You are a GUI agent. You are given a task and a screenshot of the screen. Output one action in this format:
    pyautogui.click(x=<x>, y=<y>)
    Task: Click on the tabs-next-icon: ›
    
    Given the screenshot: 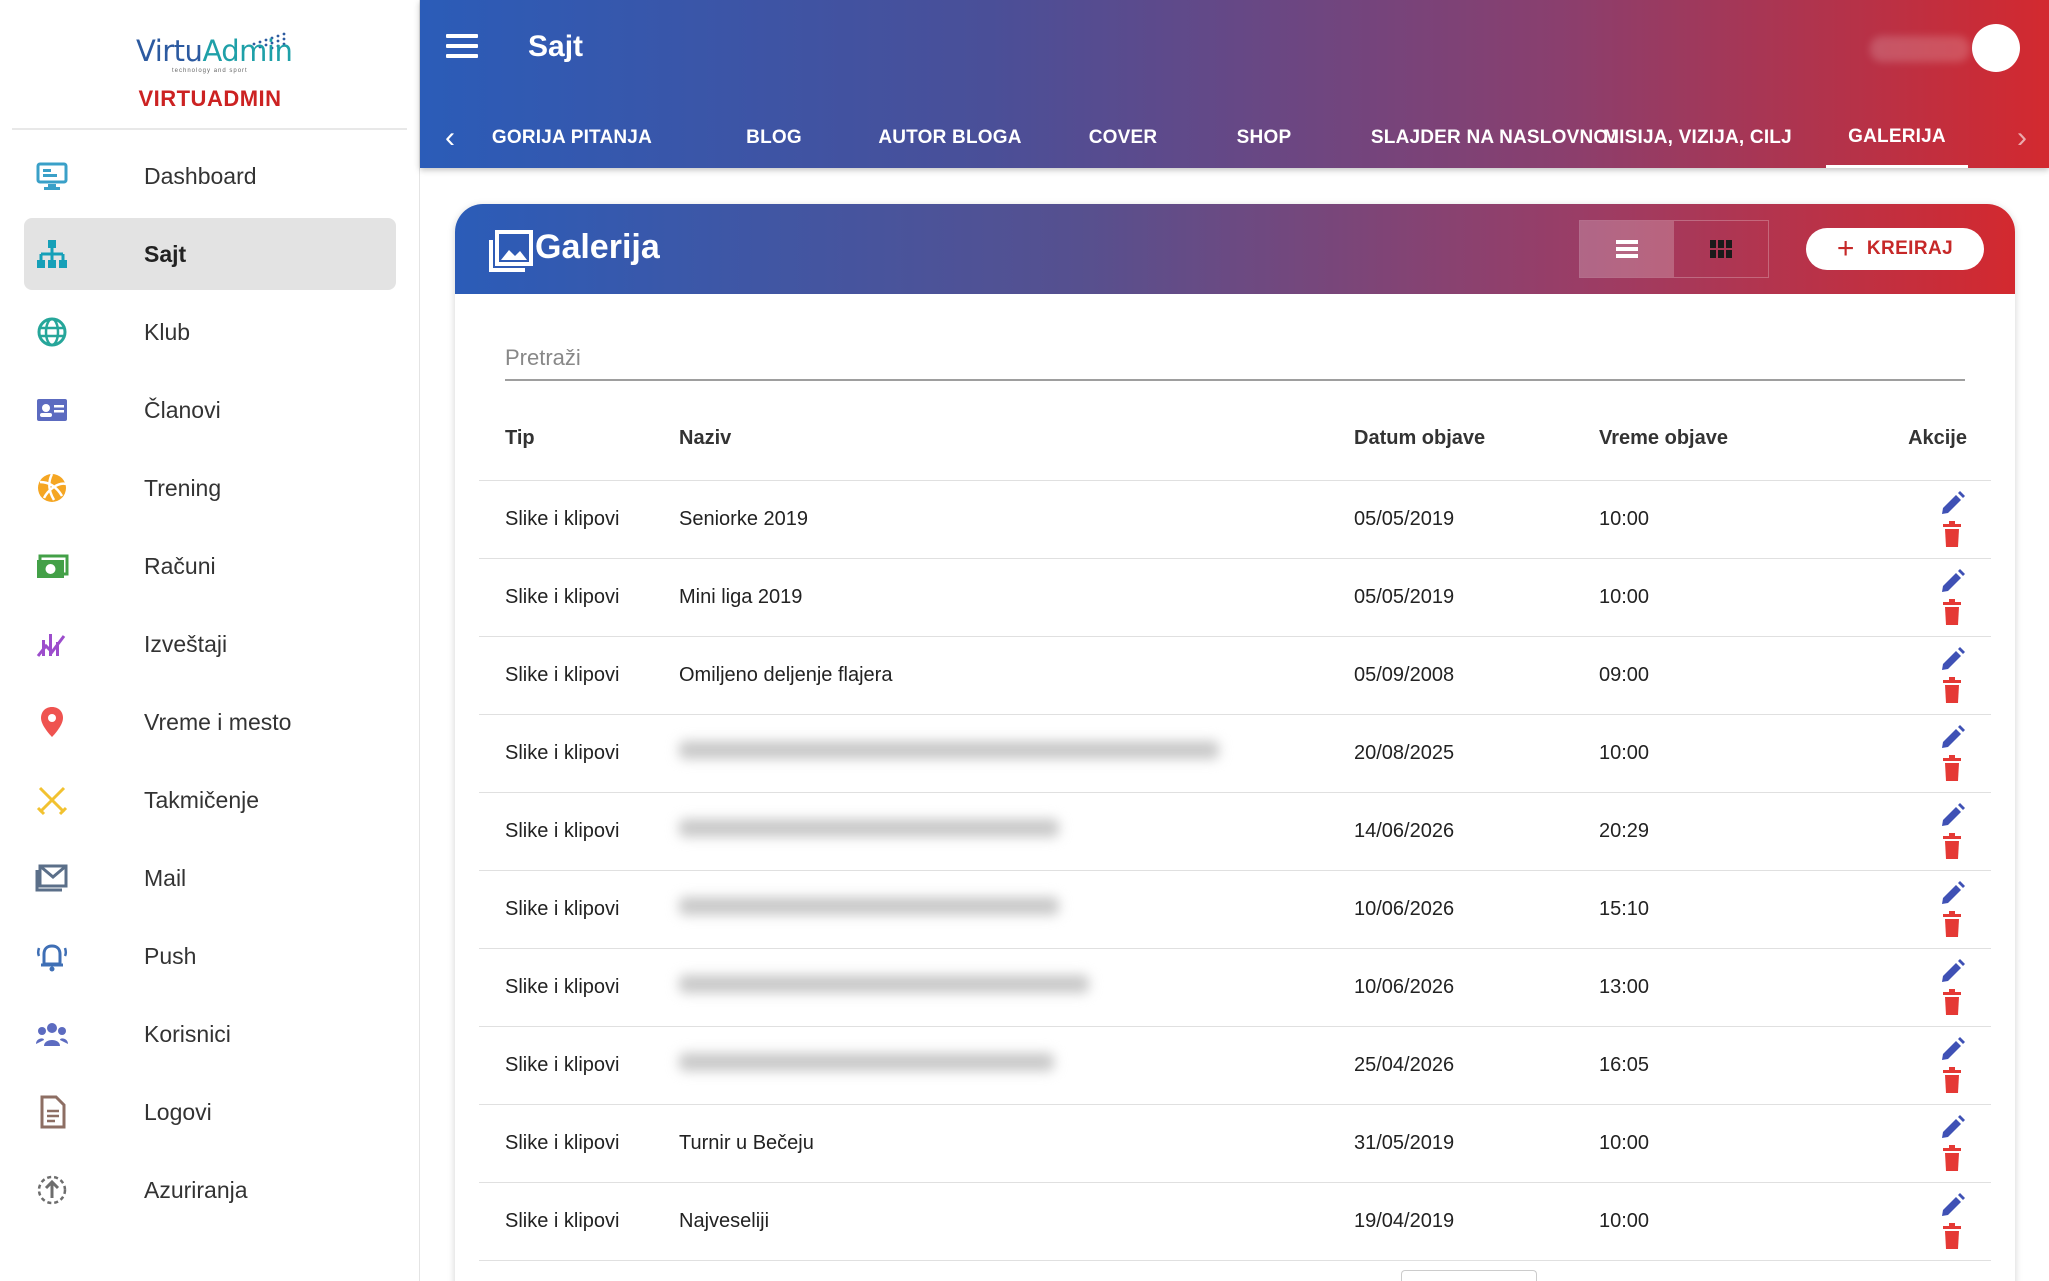 What is the action you would take?
    pyautogui.click(x=2022, y=138)
    